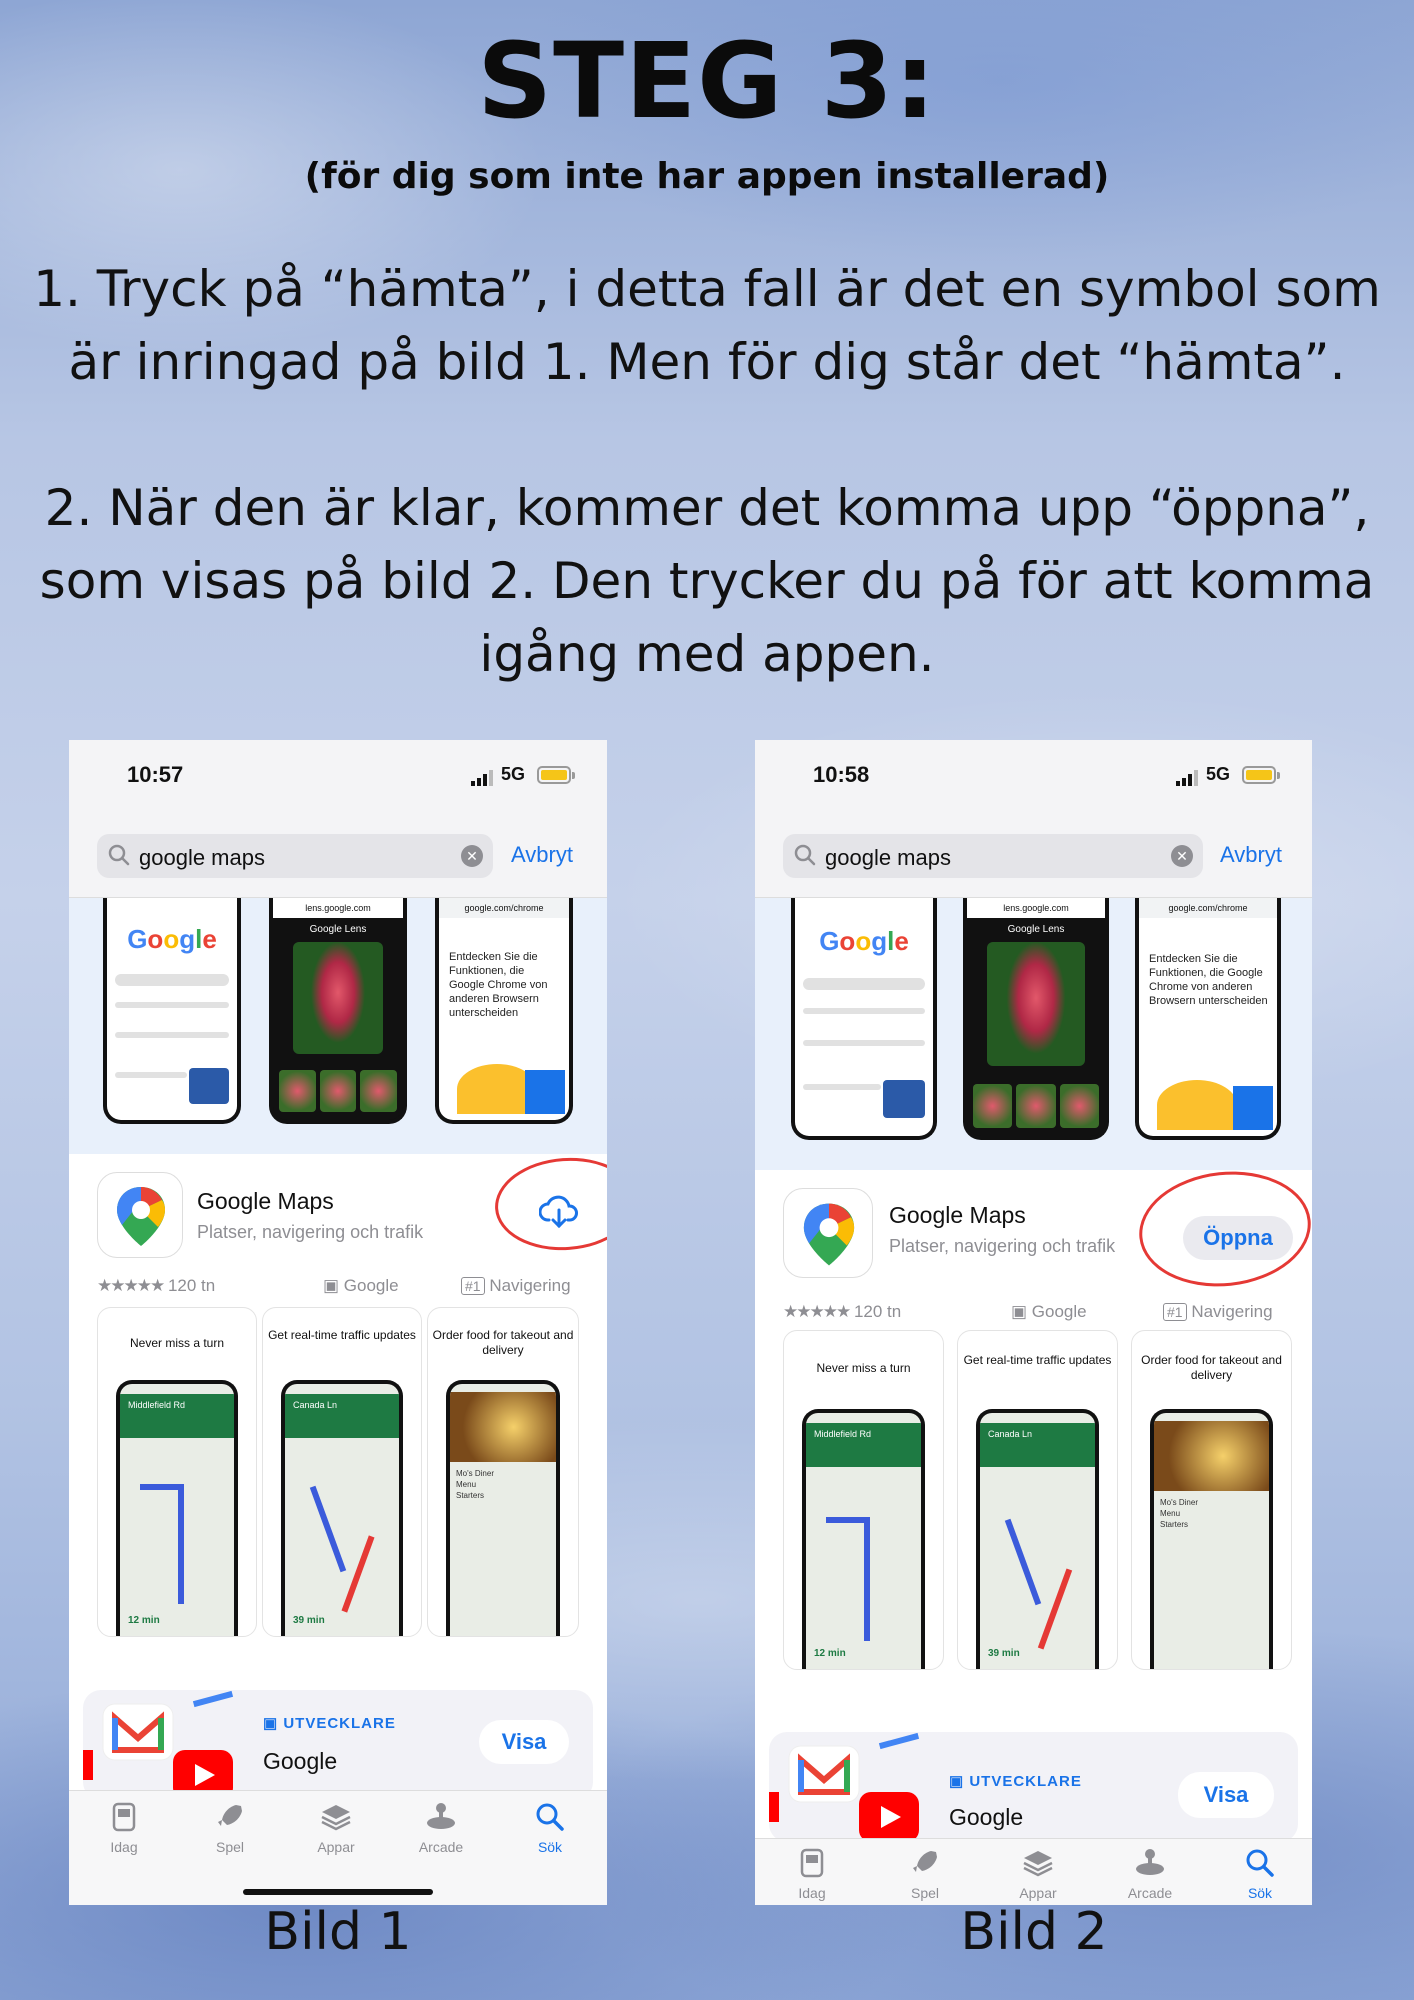 This screenshot has width=1414, height=2000. Describe the element at coordinates (172, 939) in the screenshot. I see `google-logo: Google` at that location.